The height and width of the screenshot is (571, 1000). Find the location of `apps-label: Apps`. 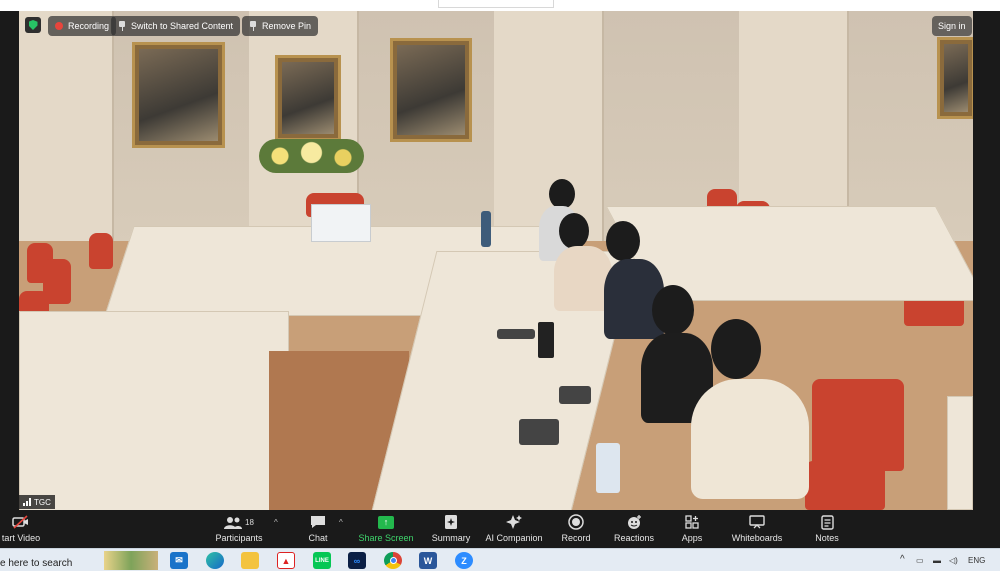

apps-label: Apps is located at coordinates (692, 538).